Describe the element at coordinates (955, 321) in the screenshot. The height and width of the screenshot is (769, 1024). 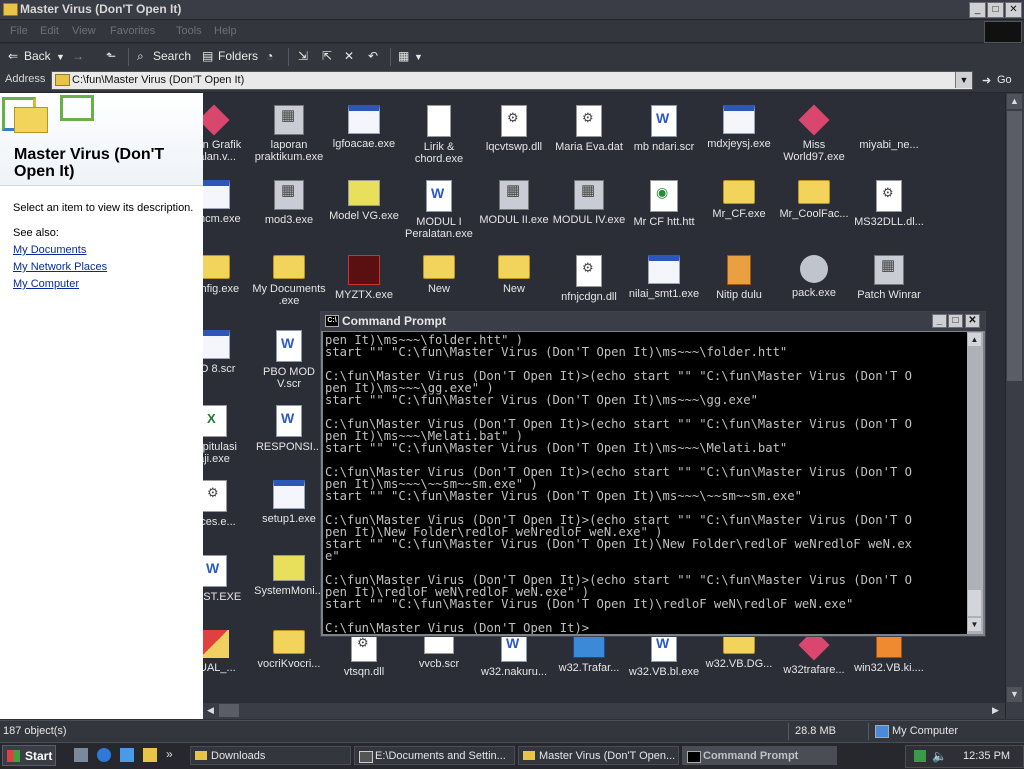
I see `cmd-maximize-button: □` at that location.